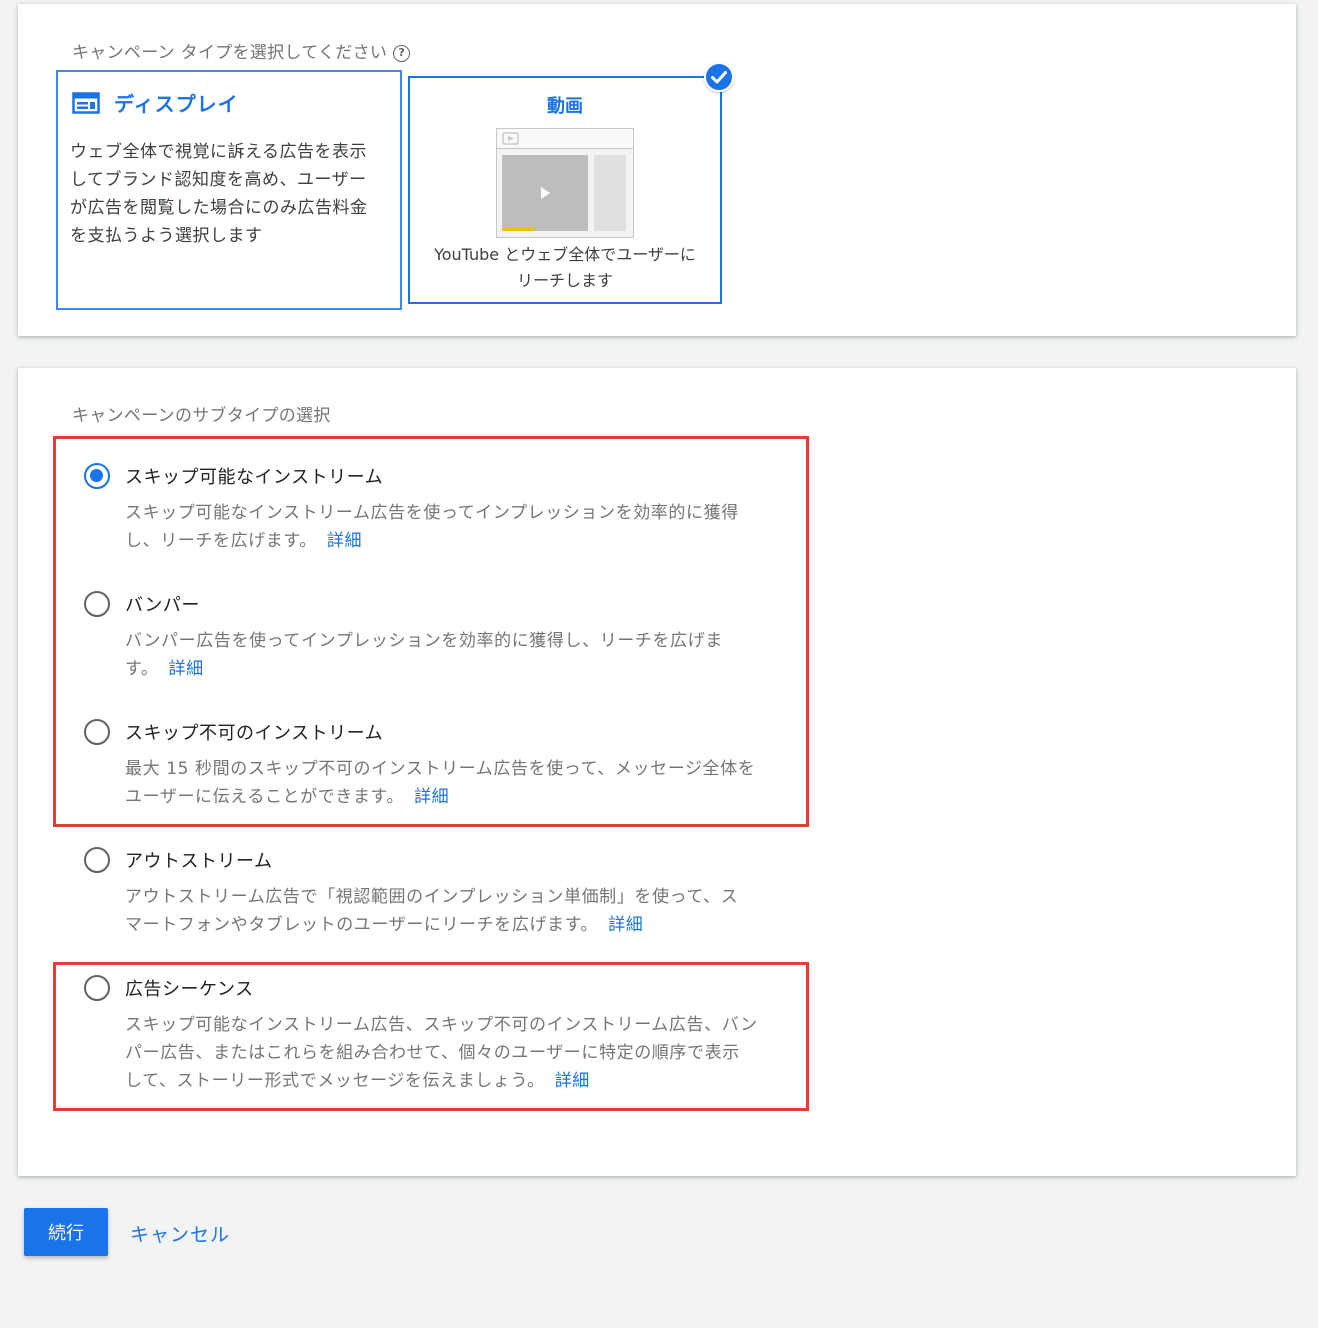  Describe the element at coordinates (565, 106) in the screenshot. I see `video-card-title: 動画` at that location.